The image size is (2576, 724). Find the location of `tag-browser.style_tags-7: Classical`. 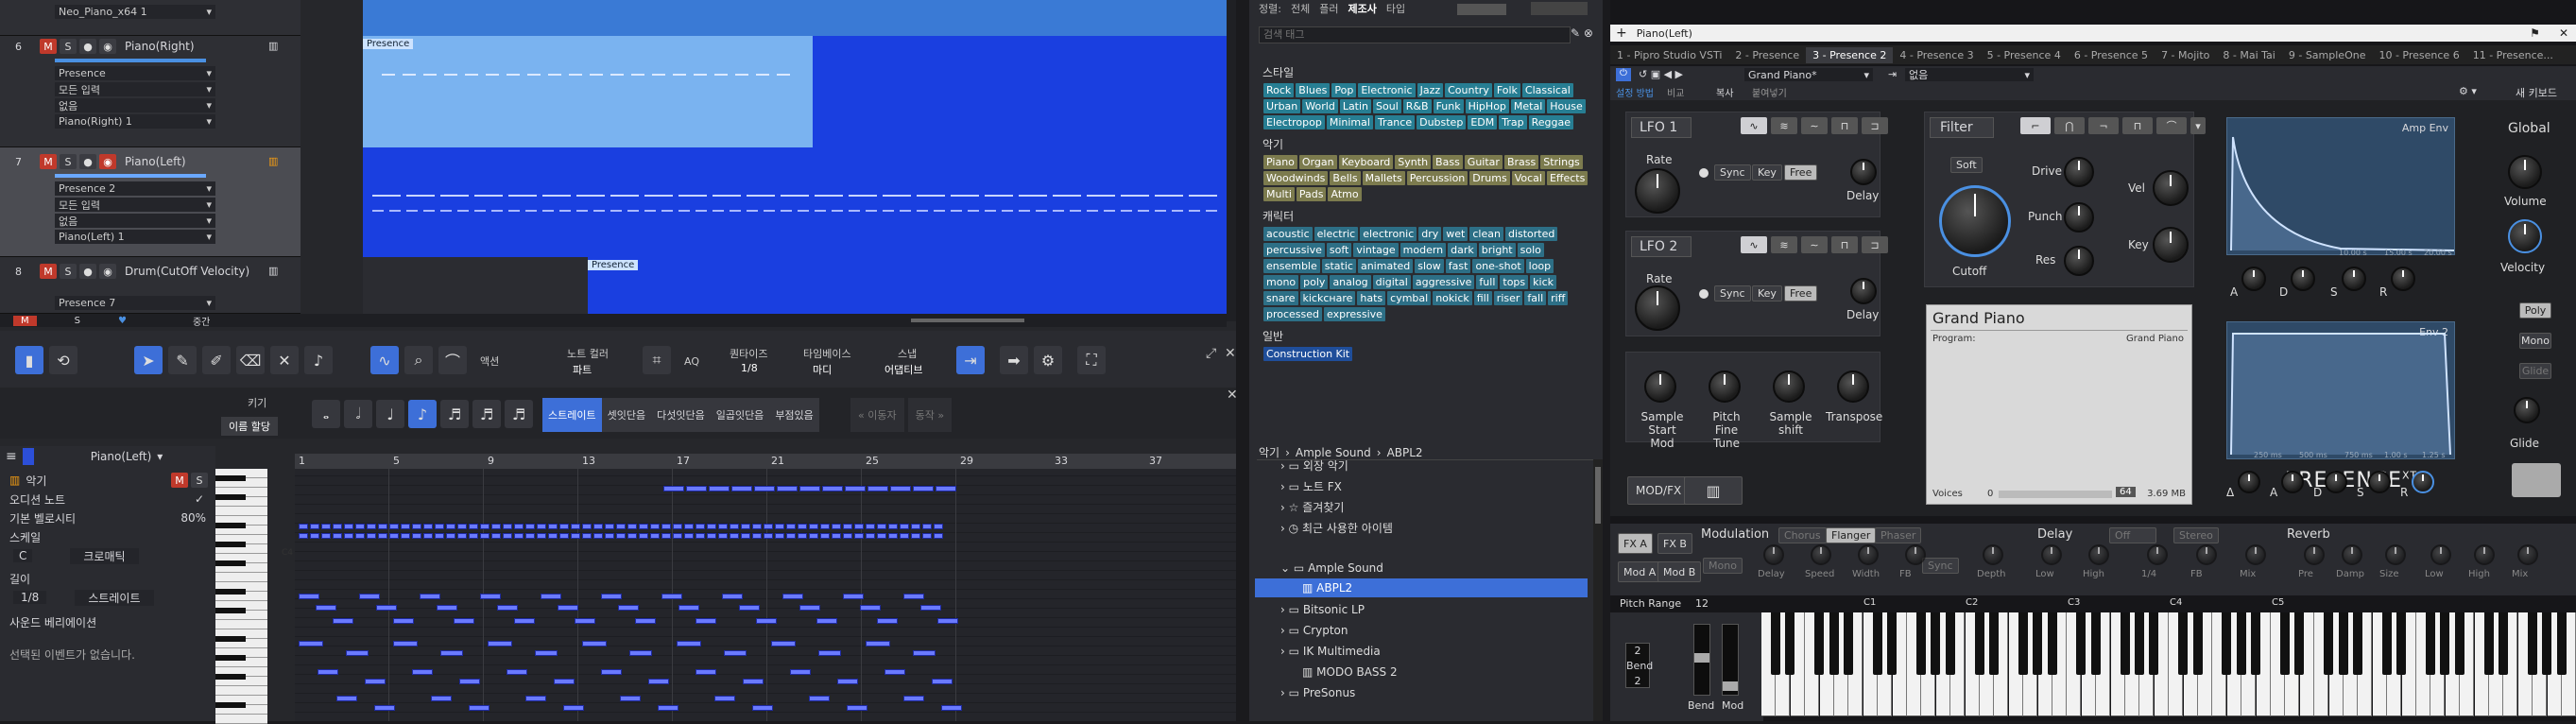

tag-browser.style_tags-7: Classical is located at coordinates (1547, 90).